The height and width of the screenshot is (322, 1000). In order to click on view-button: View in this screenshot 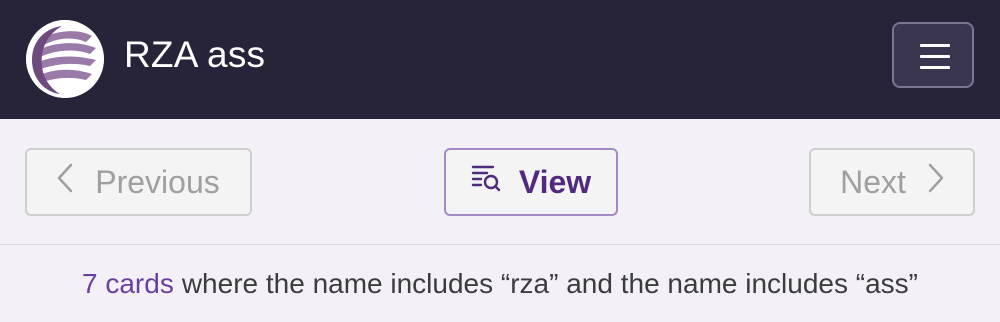, I will do `click(531, 182)`.